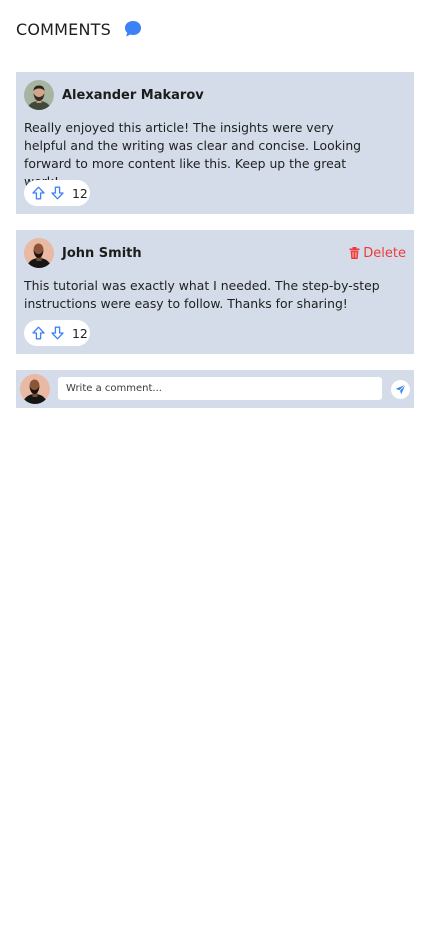 This screenshot has width=430, height=932. I want to click on page-title: COMMENTS, so click(63, 29).